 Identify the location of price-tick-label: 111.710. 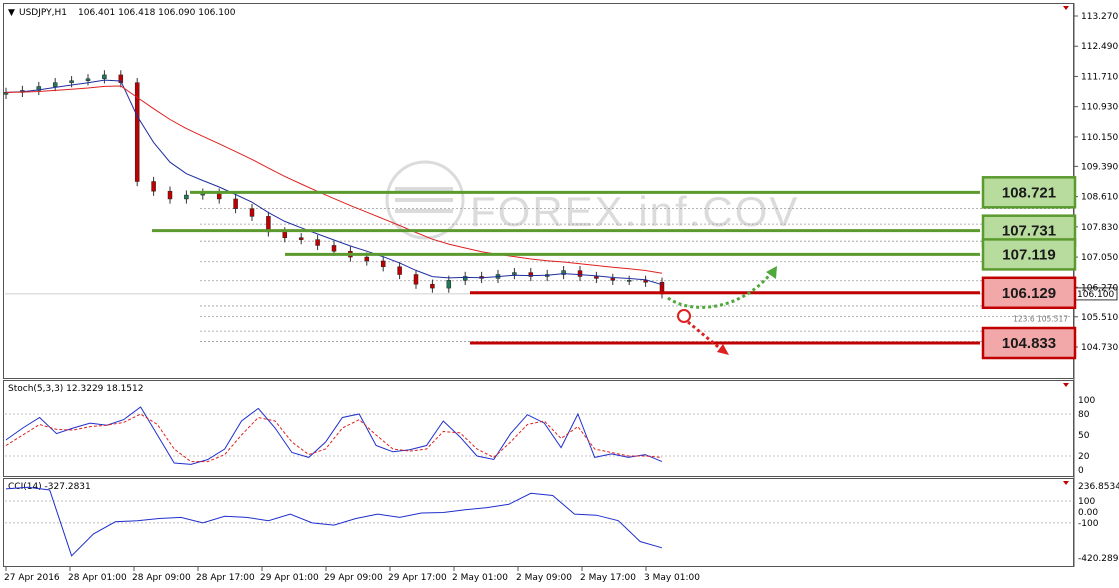
(1099, 77).